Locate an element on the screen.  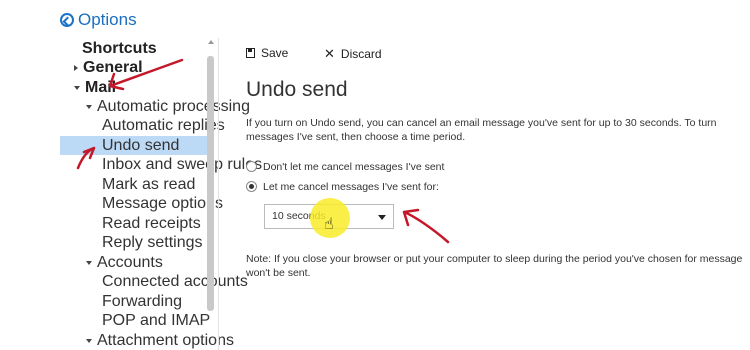
annotation-arrow-select is located at coordinates (426, 226).